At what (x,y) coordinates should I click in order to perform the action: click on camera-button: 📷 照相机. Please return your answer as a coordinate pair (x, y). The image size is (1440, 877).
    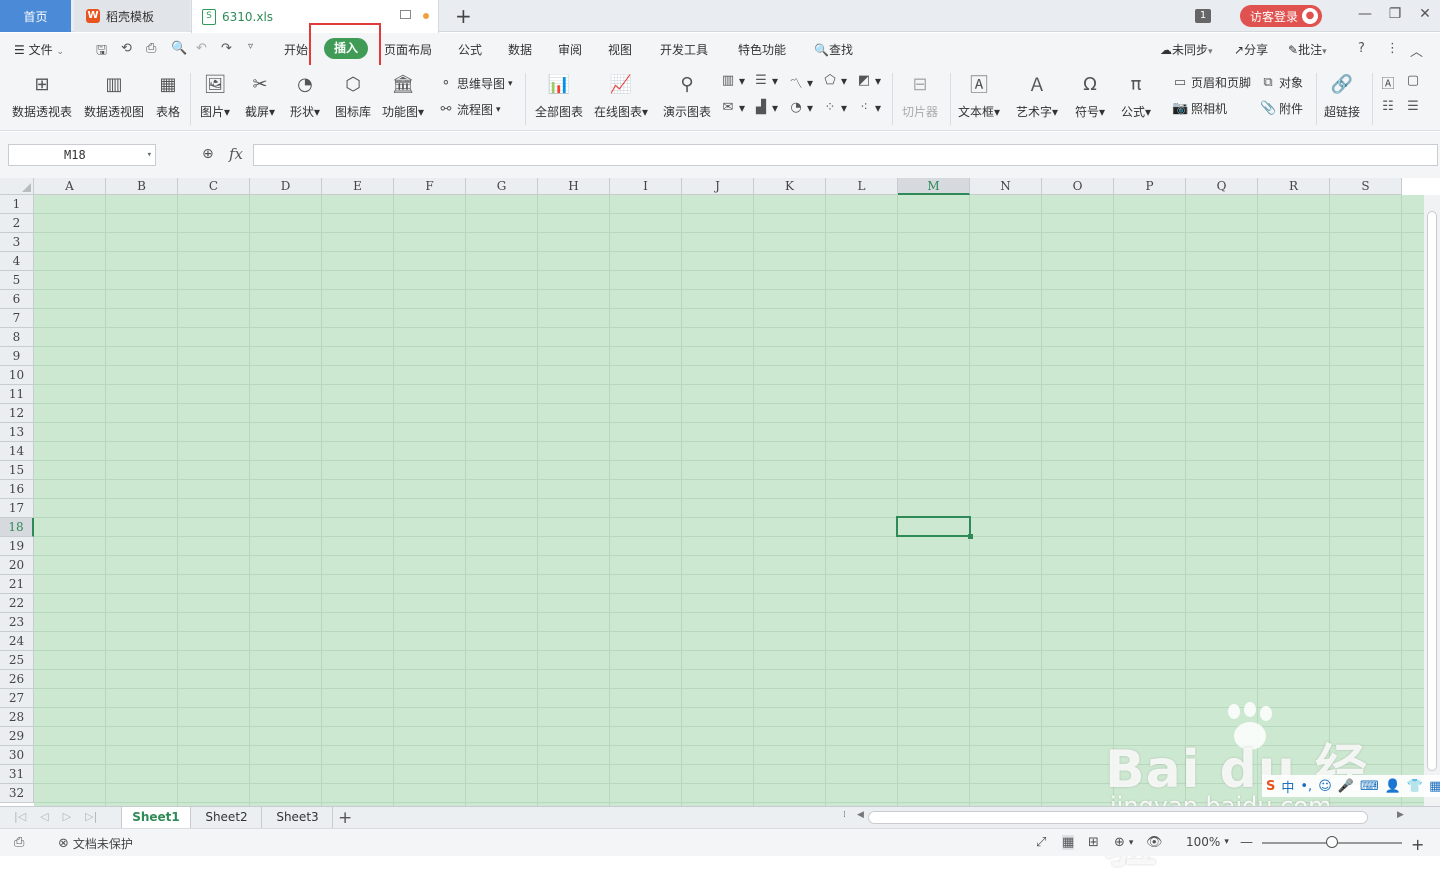
    Looking at the image, I should click on (1199, 108).